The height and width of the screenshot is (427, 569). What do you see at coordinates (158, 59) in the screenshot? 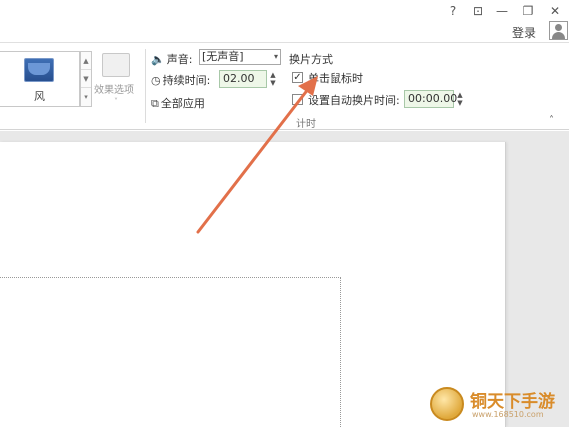
I see `speaker-icon: 🔈` at bounding box center [158, 59].